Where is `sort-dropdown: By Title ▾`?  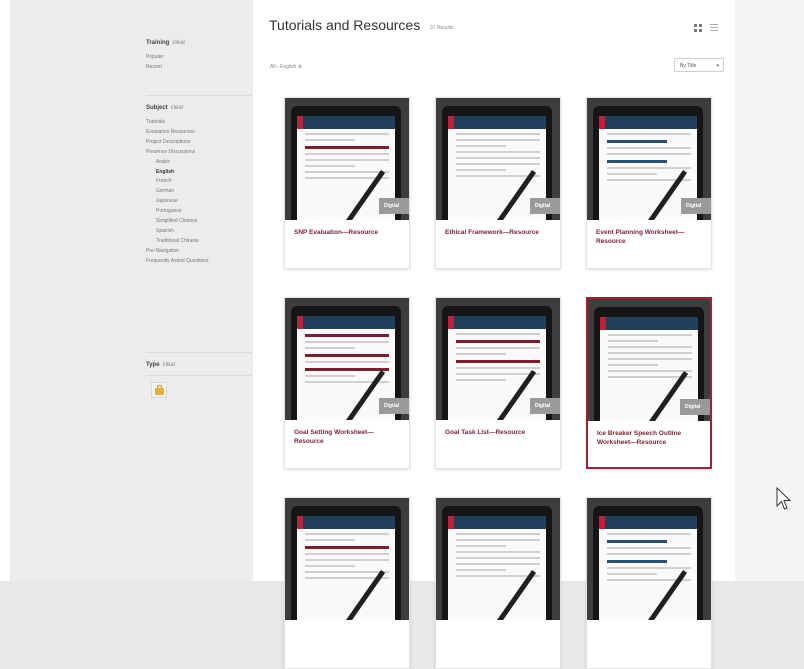 sort-dropdown: By Title ▾ is located at coordinates (699, 65).